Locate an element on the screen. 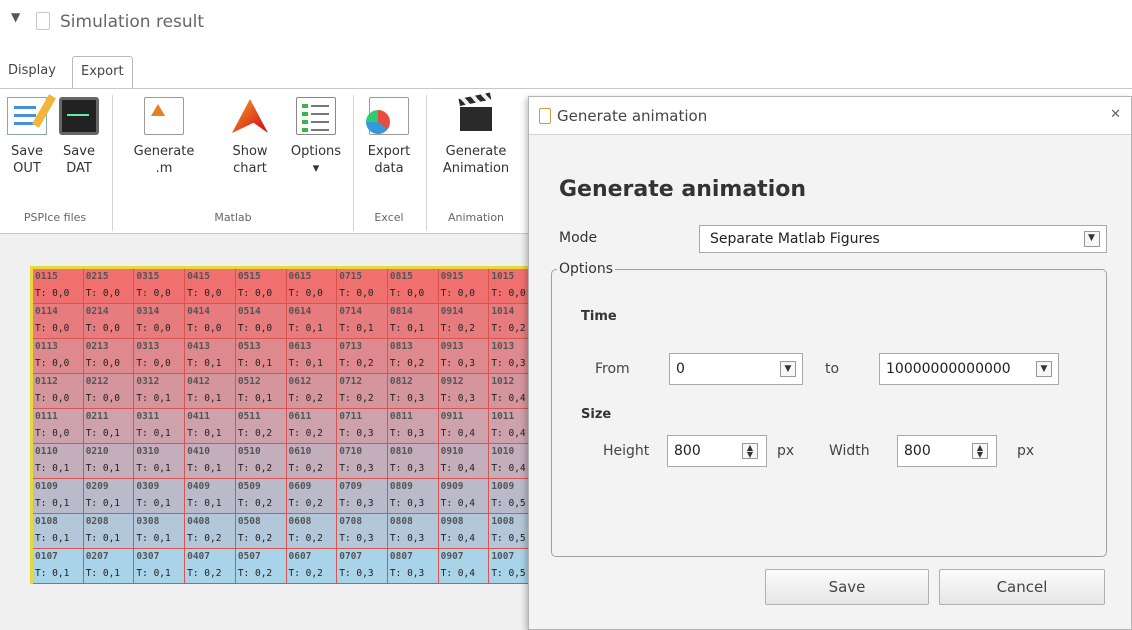  save-dat-button: Save DAT is located at coordinates (79, 137).